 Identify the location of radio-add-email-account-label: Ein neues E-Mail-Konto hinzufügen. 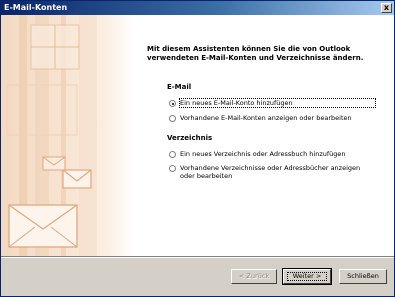
(277, 103).